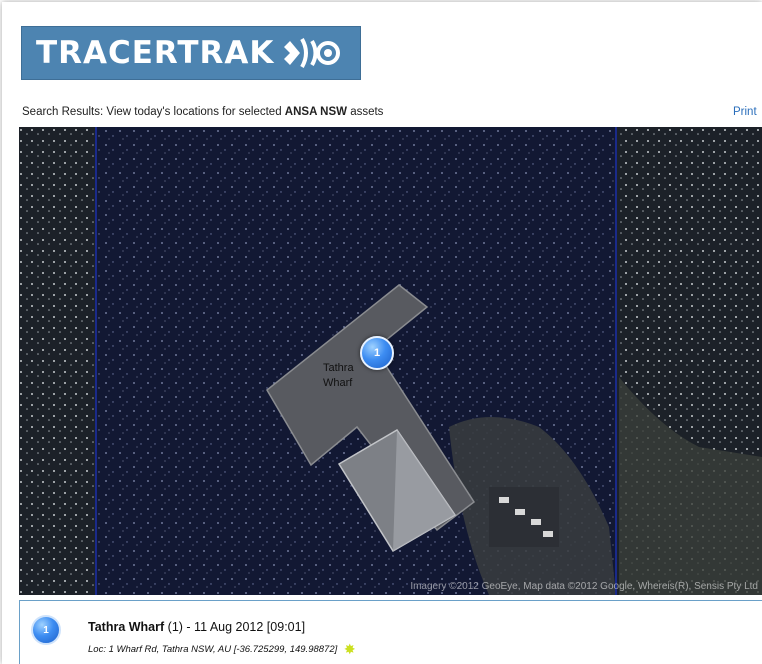 This screenshot has width=762, height=664. I want to click on logo-text: TRACERTRAK, so click(155, 53).